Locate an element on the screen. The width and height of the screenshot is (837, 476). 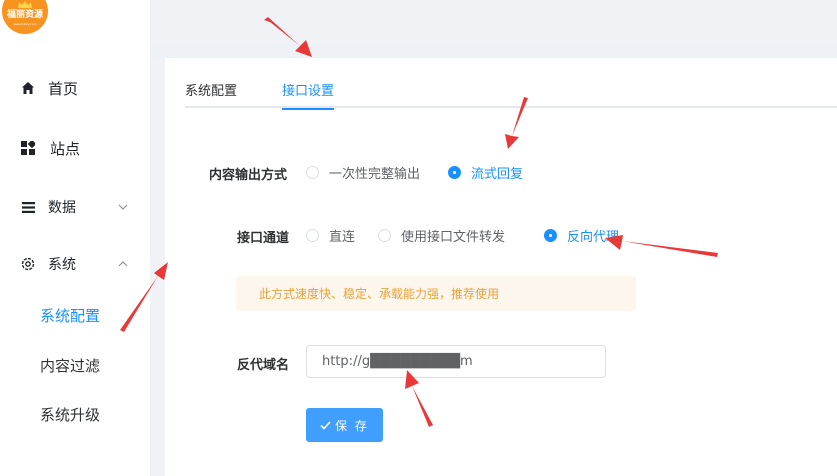
proxy-domain-label: 反代域名 is located at coordinates (263, 365).